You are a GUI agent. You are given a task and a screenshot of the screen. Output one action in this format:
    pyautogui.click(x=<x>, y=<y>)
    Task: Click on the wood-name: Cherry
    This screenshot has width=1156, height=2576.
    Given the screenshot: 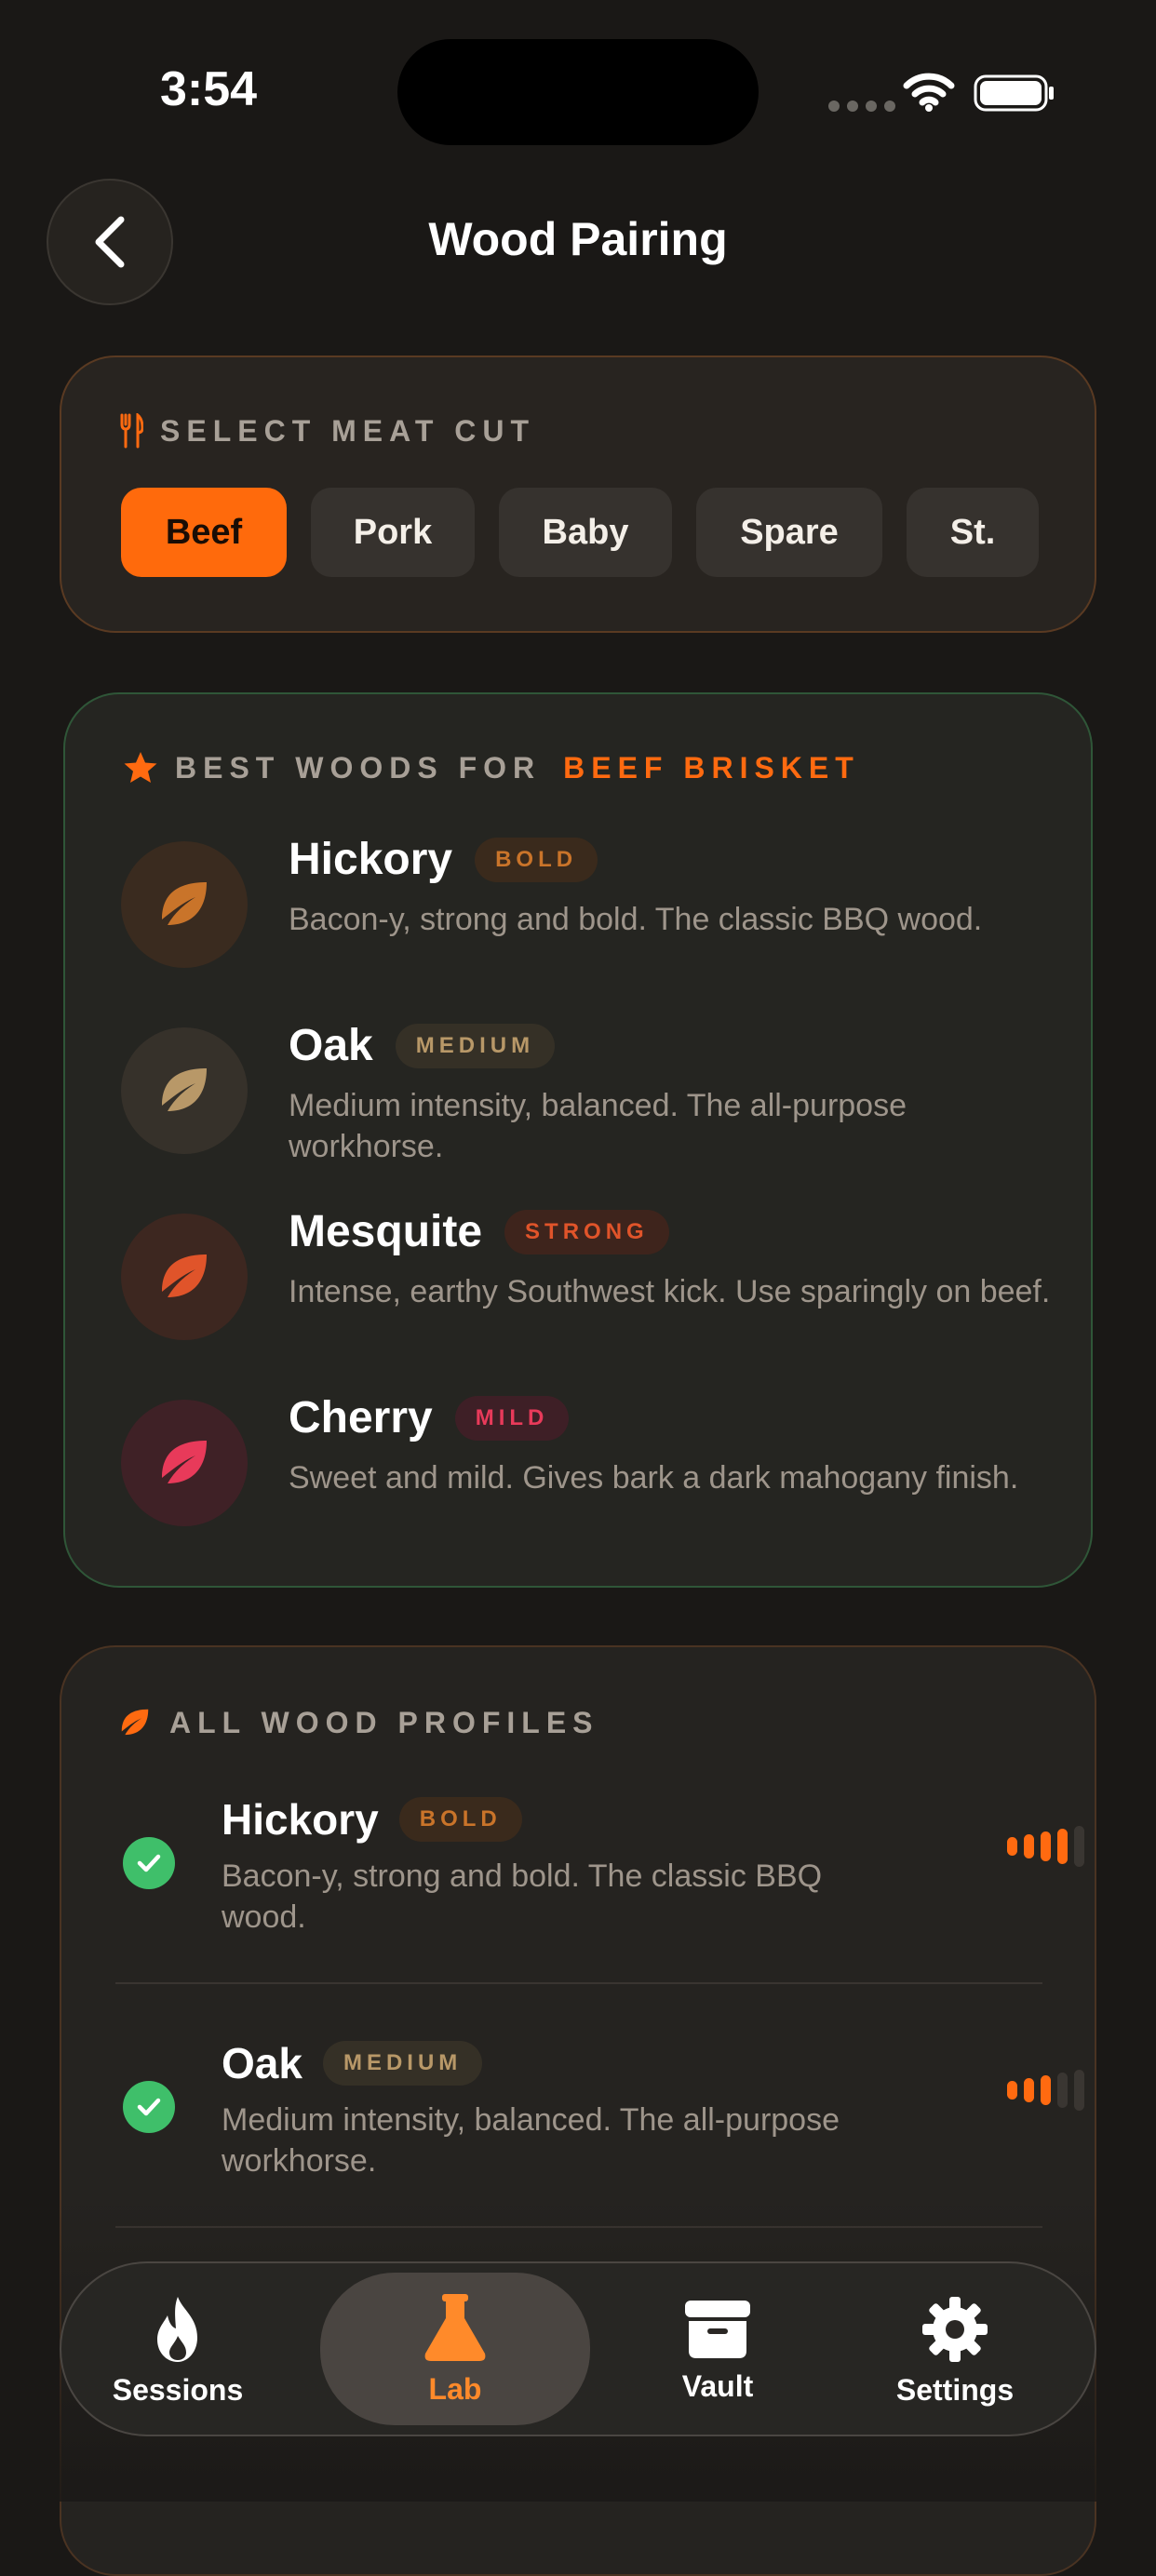 What is the action you would take?
    pyautogui.click(x=361, y=1417)
    